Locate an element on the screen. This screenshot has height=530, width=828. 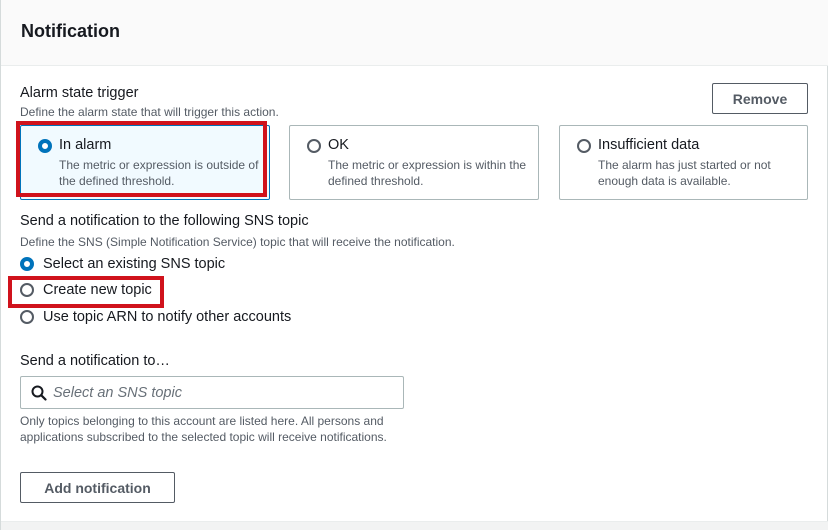
tile-title: OK is located at coordinates (338, 145).